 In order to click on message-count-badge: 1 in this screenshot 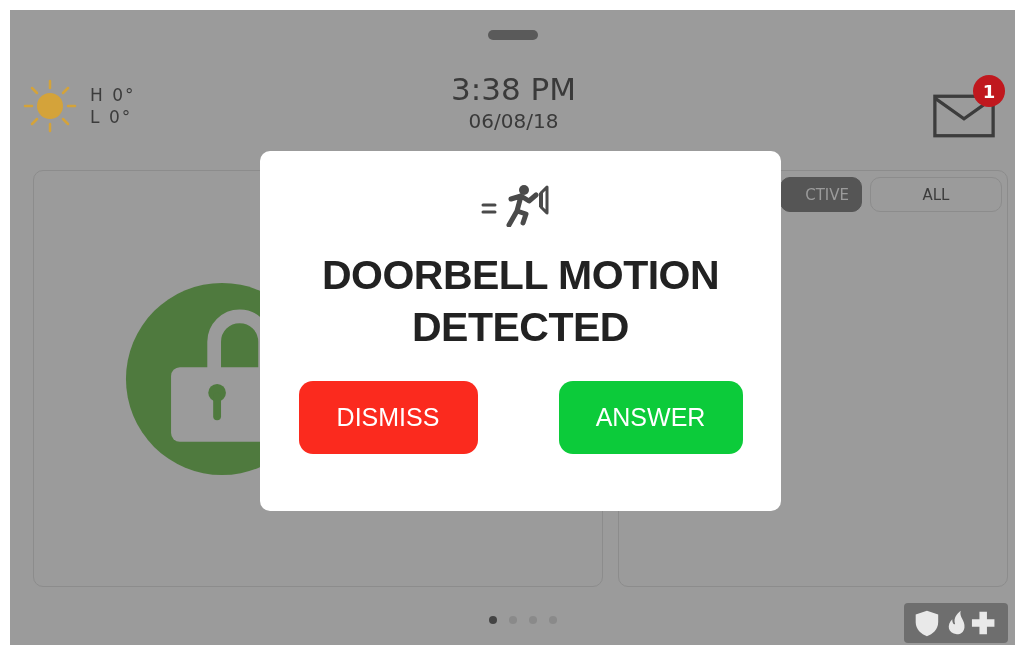, I will do `click(989, 91)`.